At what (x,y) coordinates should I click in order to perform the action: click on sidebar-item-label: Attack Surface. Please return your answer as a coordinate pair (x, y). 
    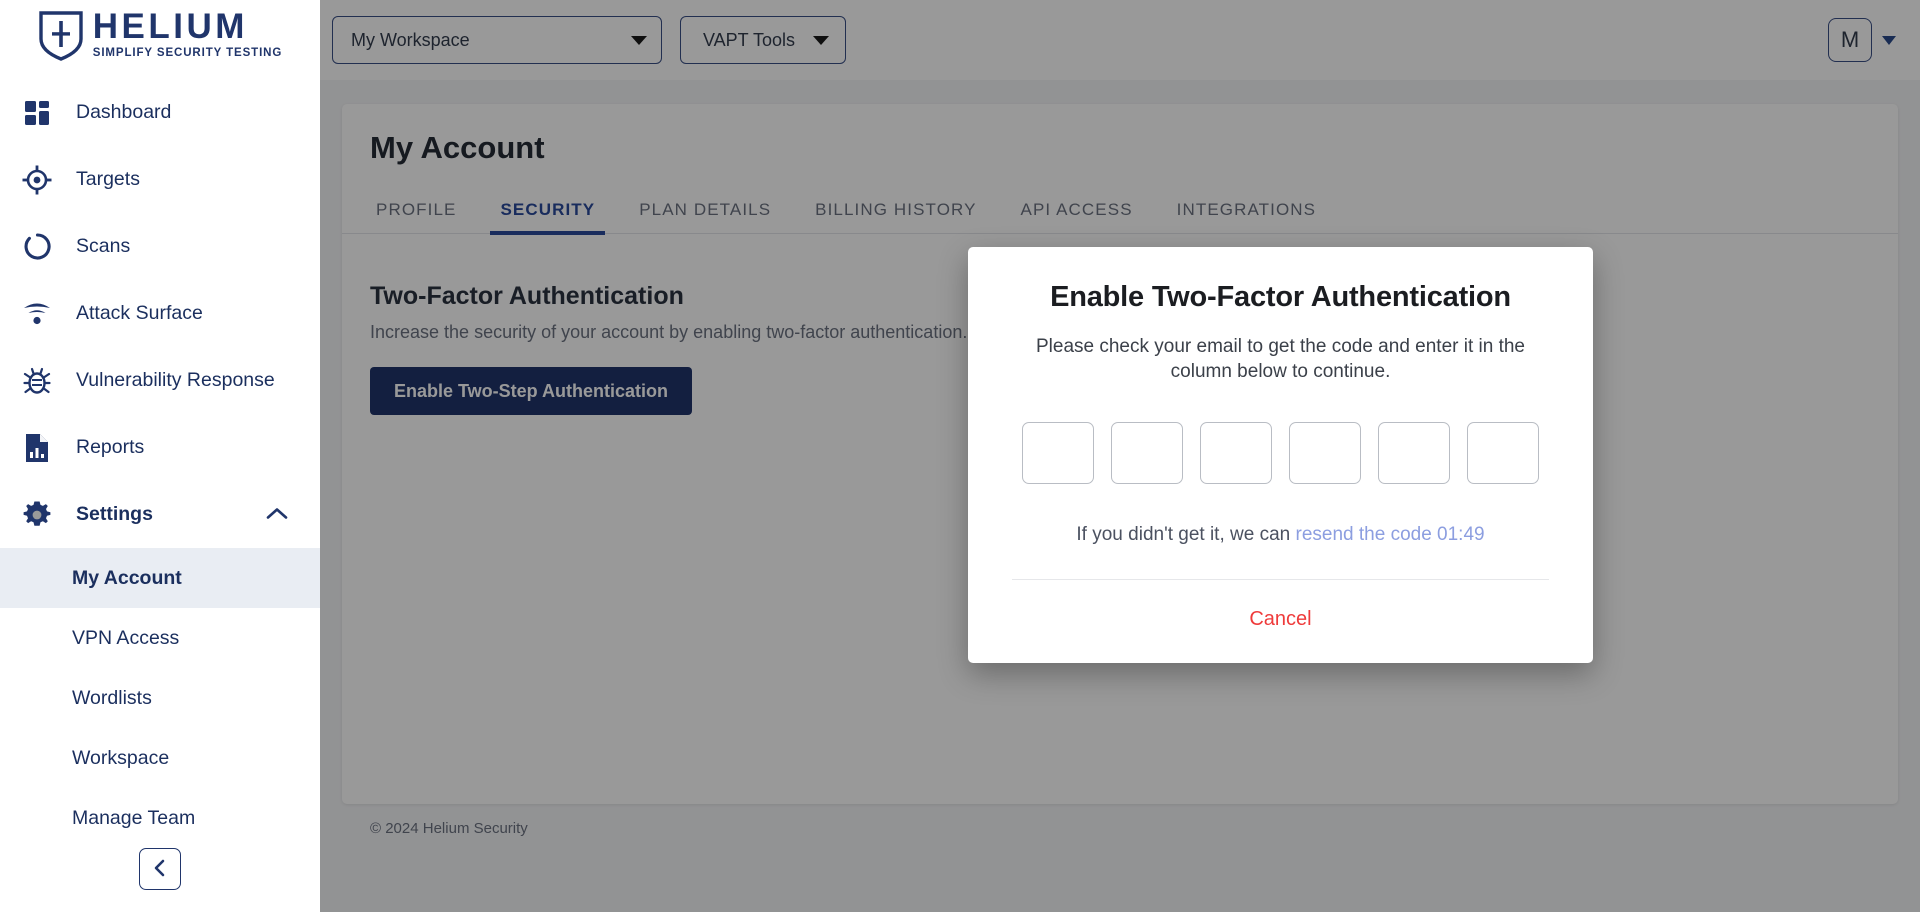
    Looking at the image, I should click on (139, 313).